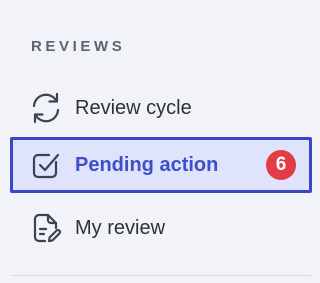 The width and height of the screenshot is (320, 283). Describe the element at coordinates (161, 275) in the screenshot. I see `divider` at that location.